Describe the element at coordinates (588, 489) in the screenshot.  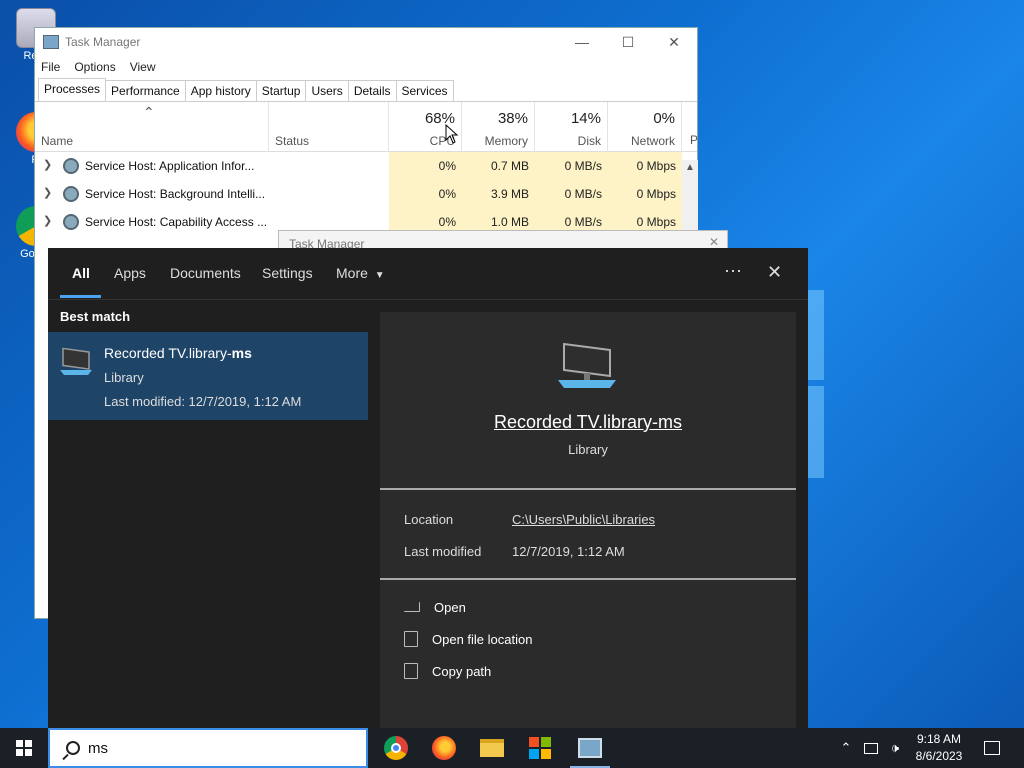
I see `divider` at that location.